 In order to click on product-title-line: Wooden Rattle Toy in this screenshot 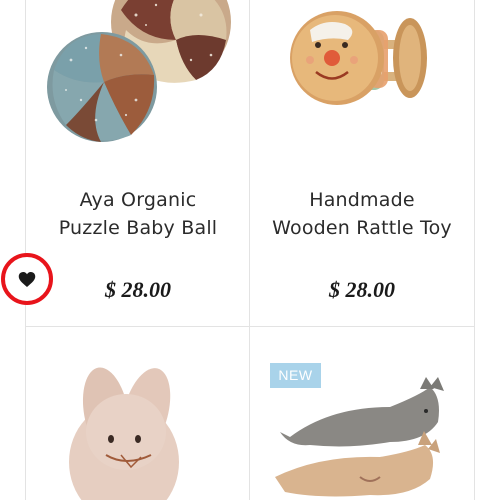, I will do `click(362, 228)`.